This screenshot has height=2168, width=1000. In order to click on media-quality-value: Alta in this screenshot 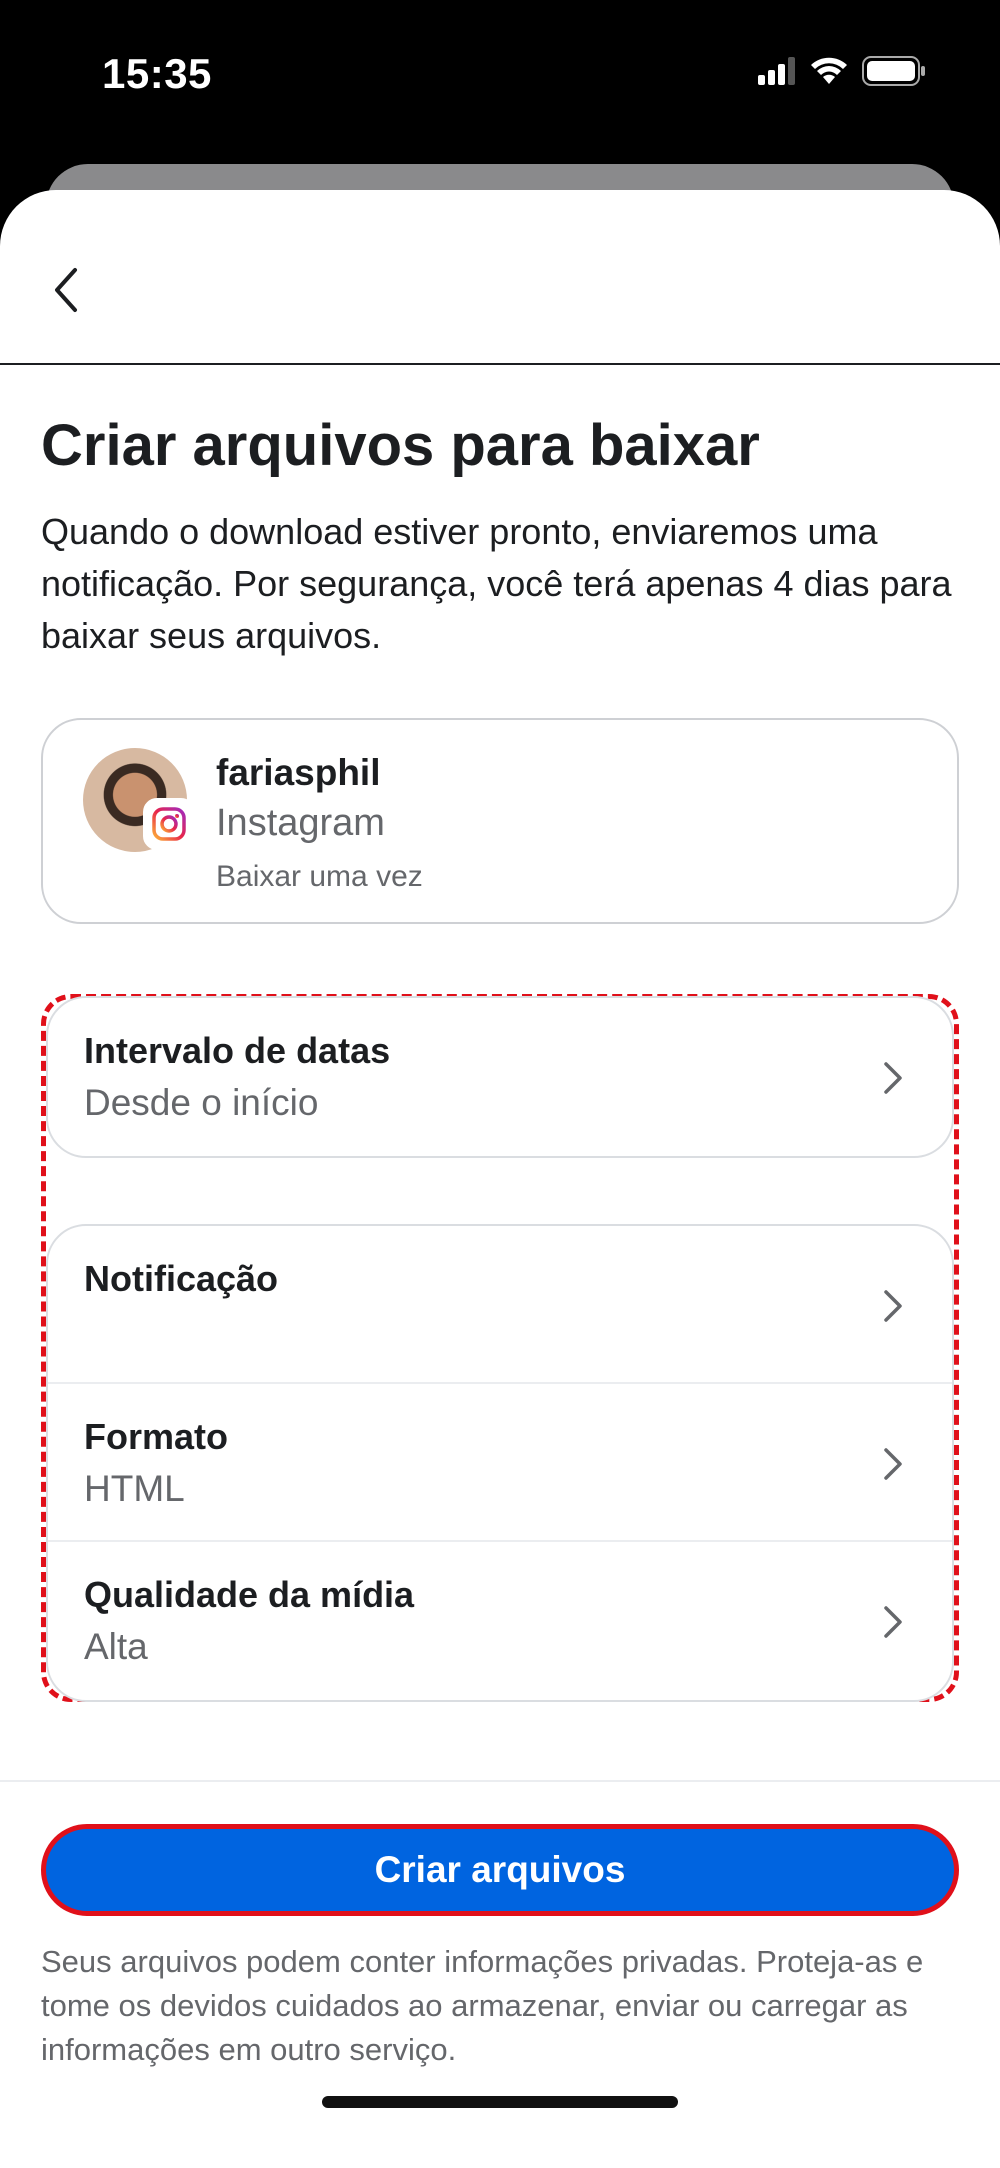, I will do `click(116, 1646)`.